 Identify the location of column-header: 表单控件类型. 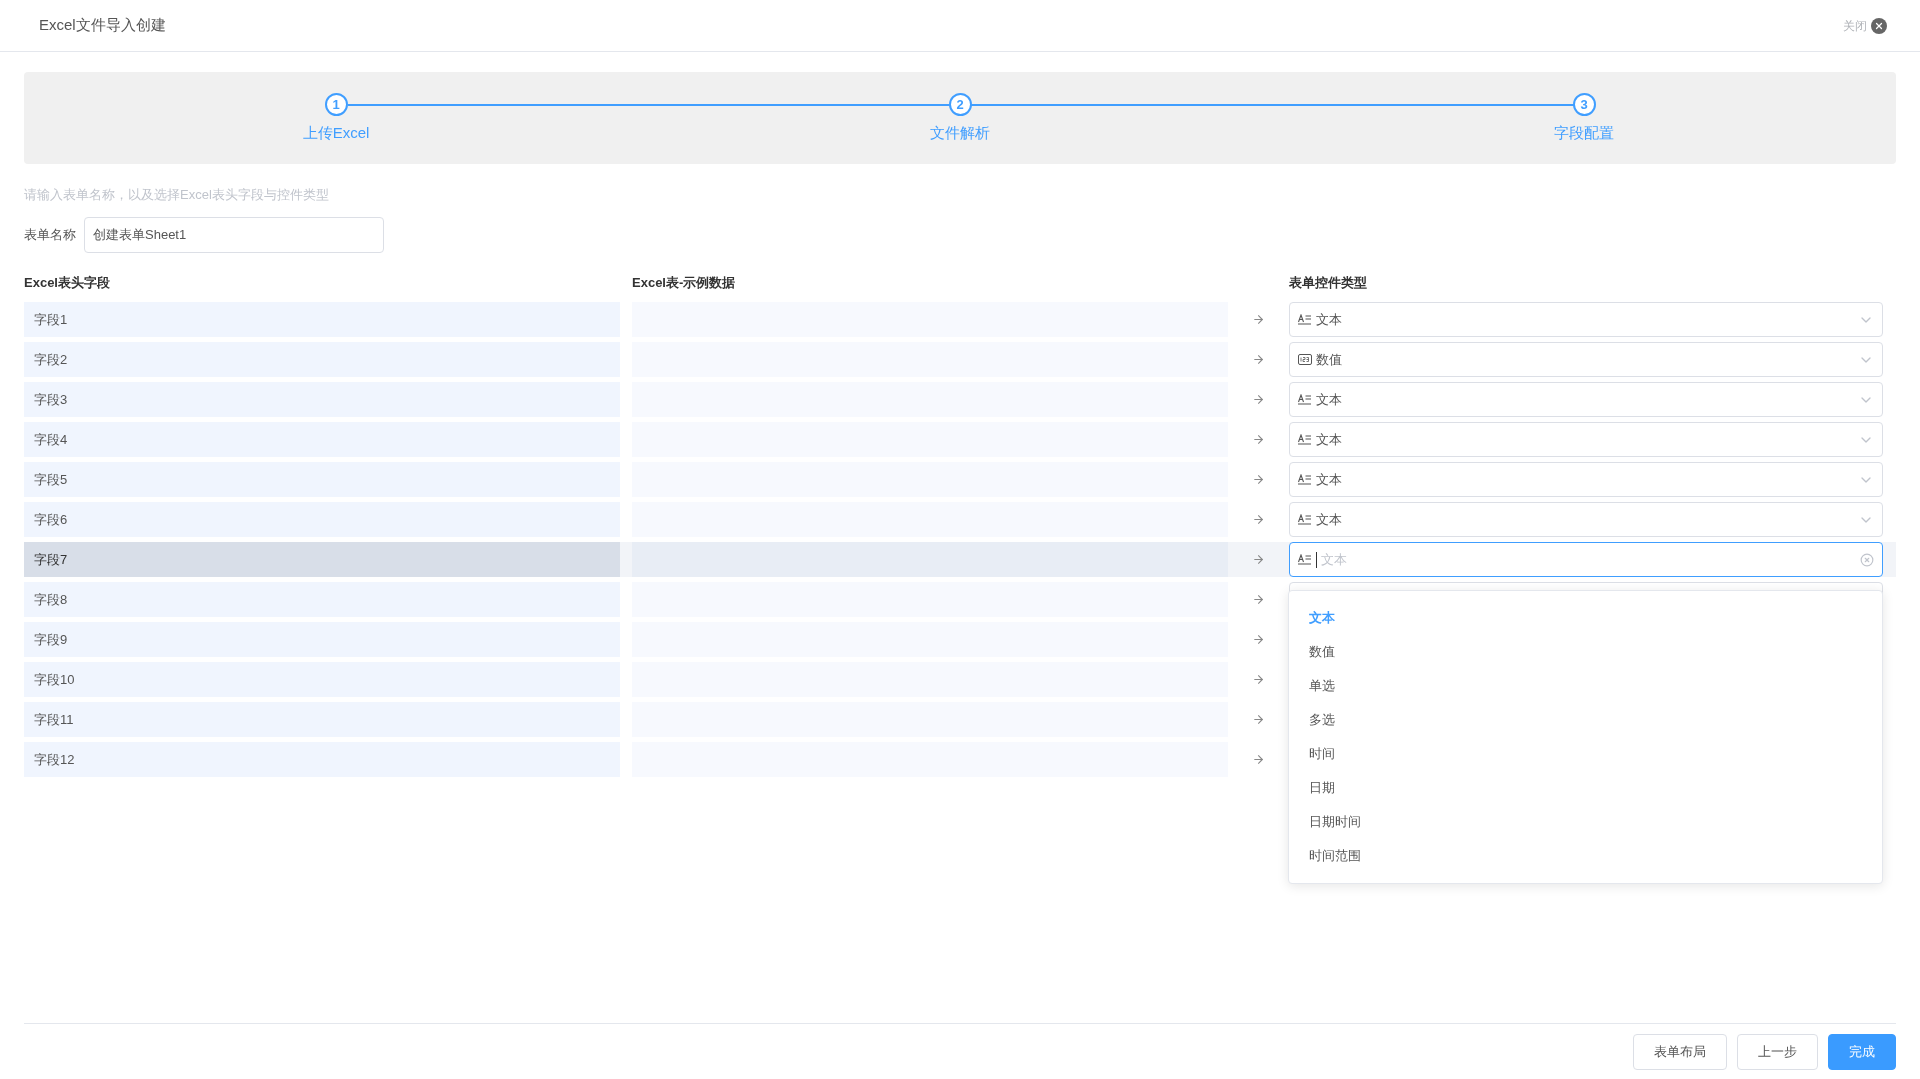
(1328, 282).